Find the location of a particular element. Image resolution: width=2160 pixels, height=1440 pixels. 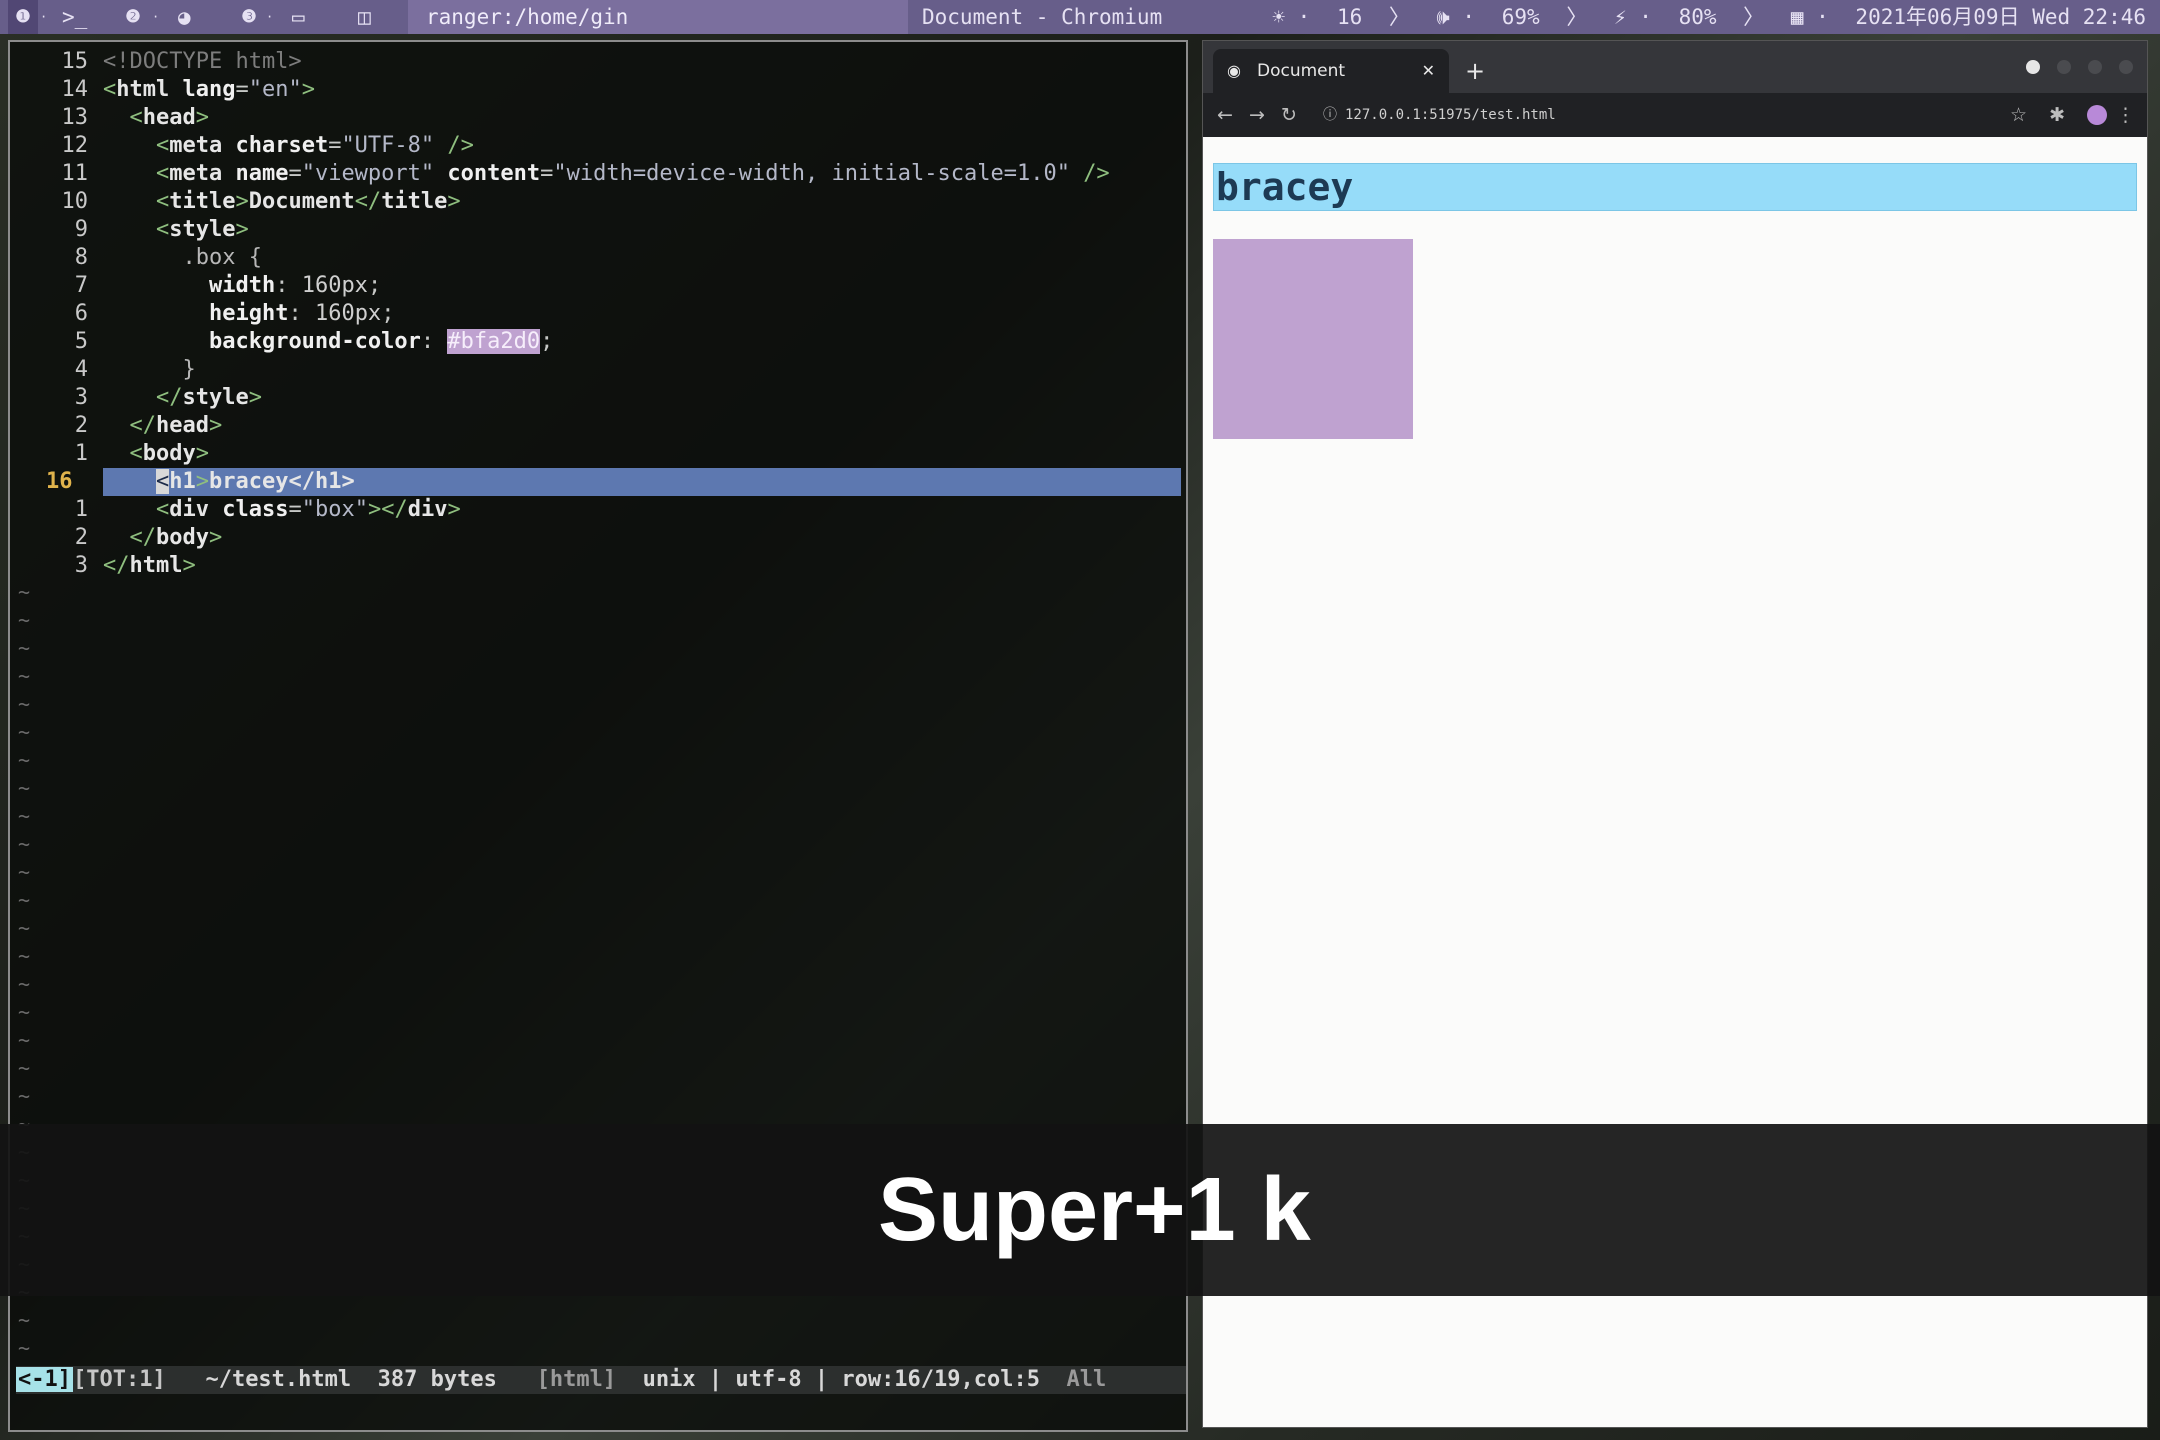

close-icon: ✕ is located at coordinates (1428, 71).